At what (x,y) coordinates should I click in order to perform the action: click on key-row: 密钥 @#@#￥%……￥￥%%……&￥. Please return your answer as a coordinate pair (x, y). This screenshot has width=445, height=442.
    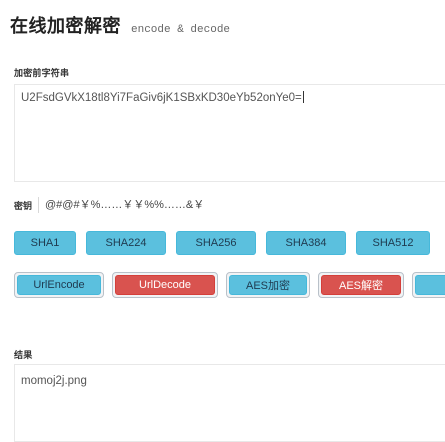
    Looking at the image, I should click on (109, 205).